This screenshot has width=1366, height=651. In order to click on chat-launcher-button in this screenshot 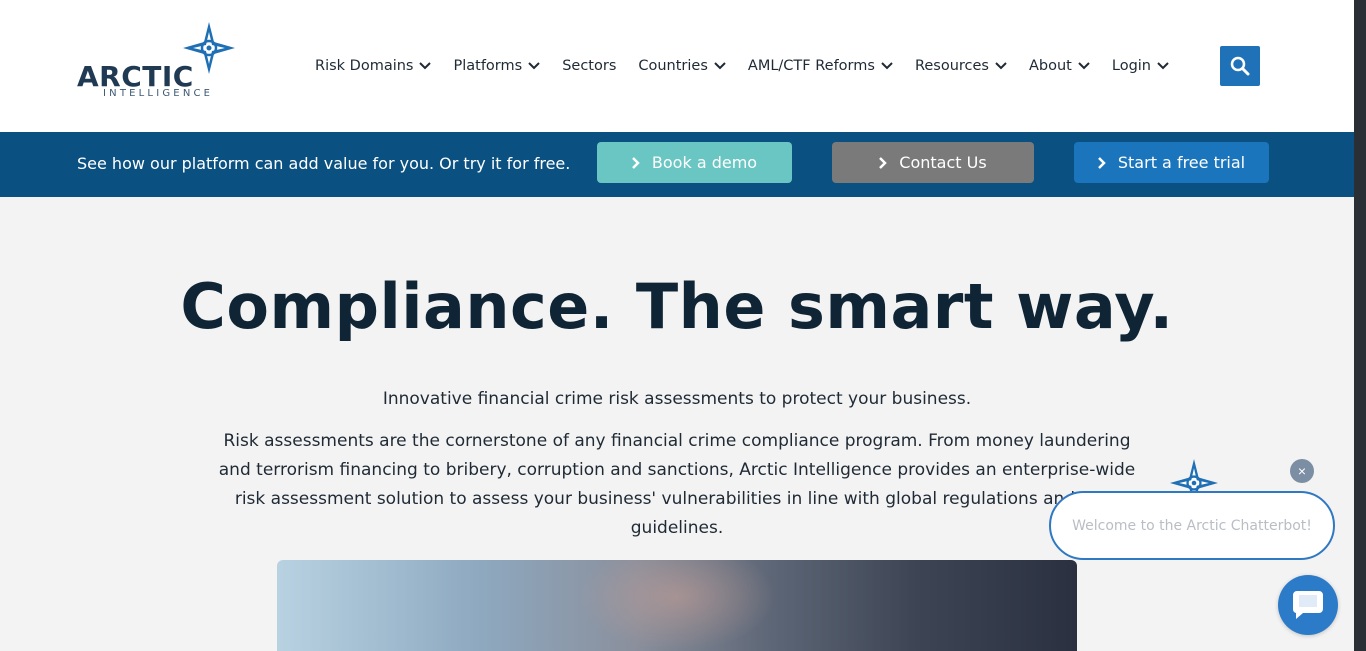, I will do `click(1308, 605)`.